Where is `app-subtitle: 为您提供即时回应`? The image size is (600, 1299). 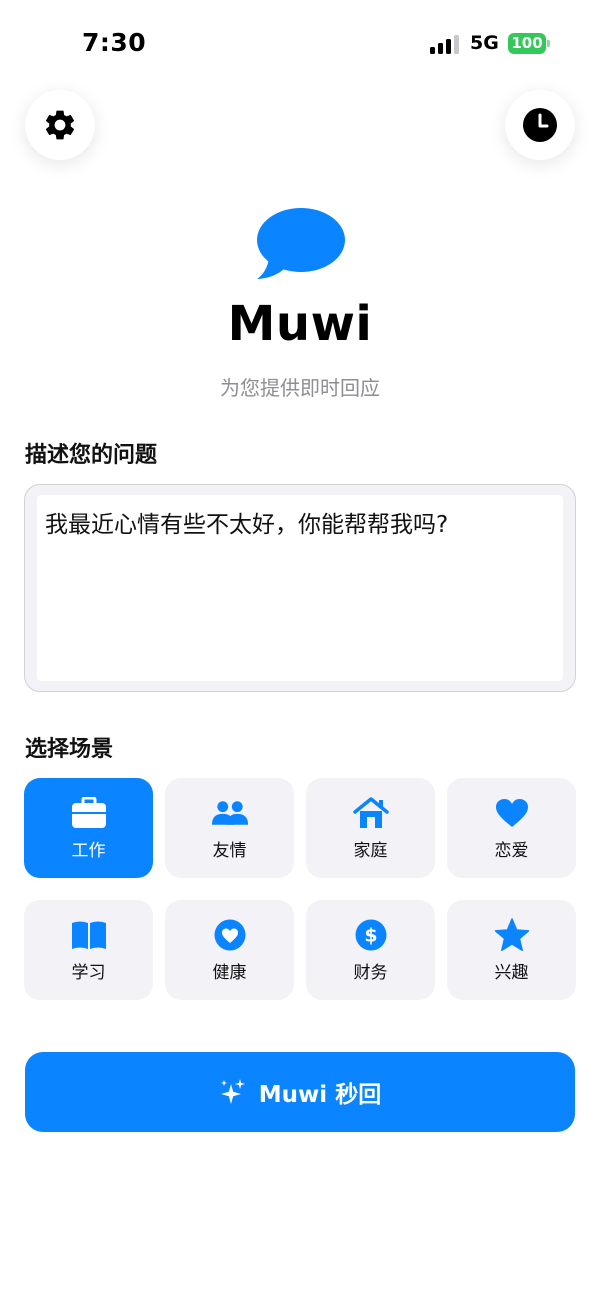
app-subtitle: 为您提供即时回应 is located at coordinates (300, 388).